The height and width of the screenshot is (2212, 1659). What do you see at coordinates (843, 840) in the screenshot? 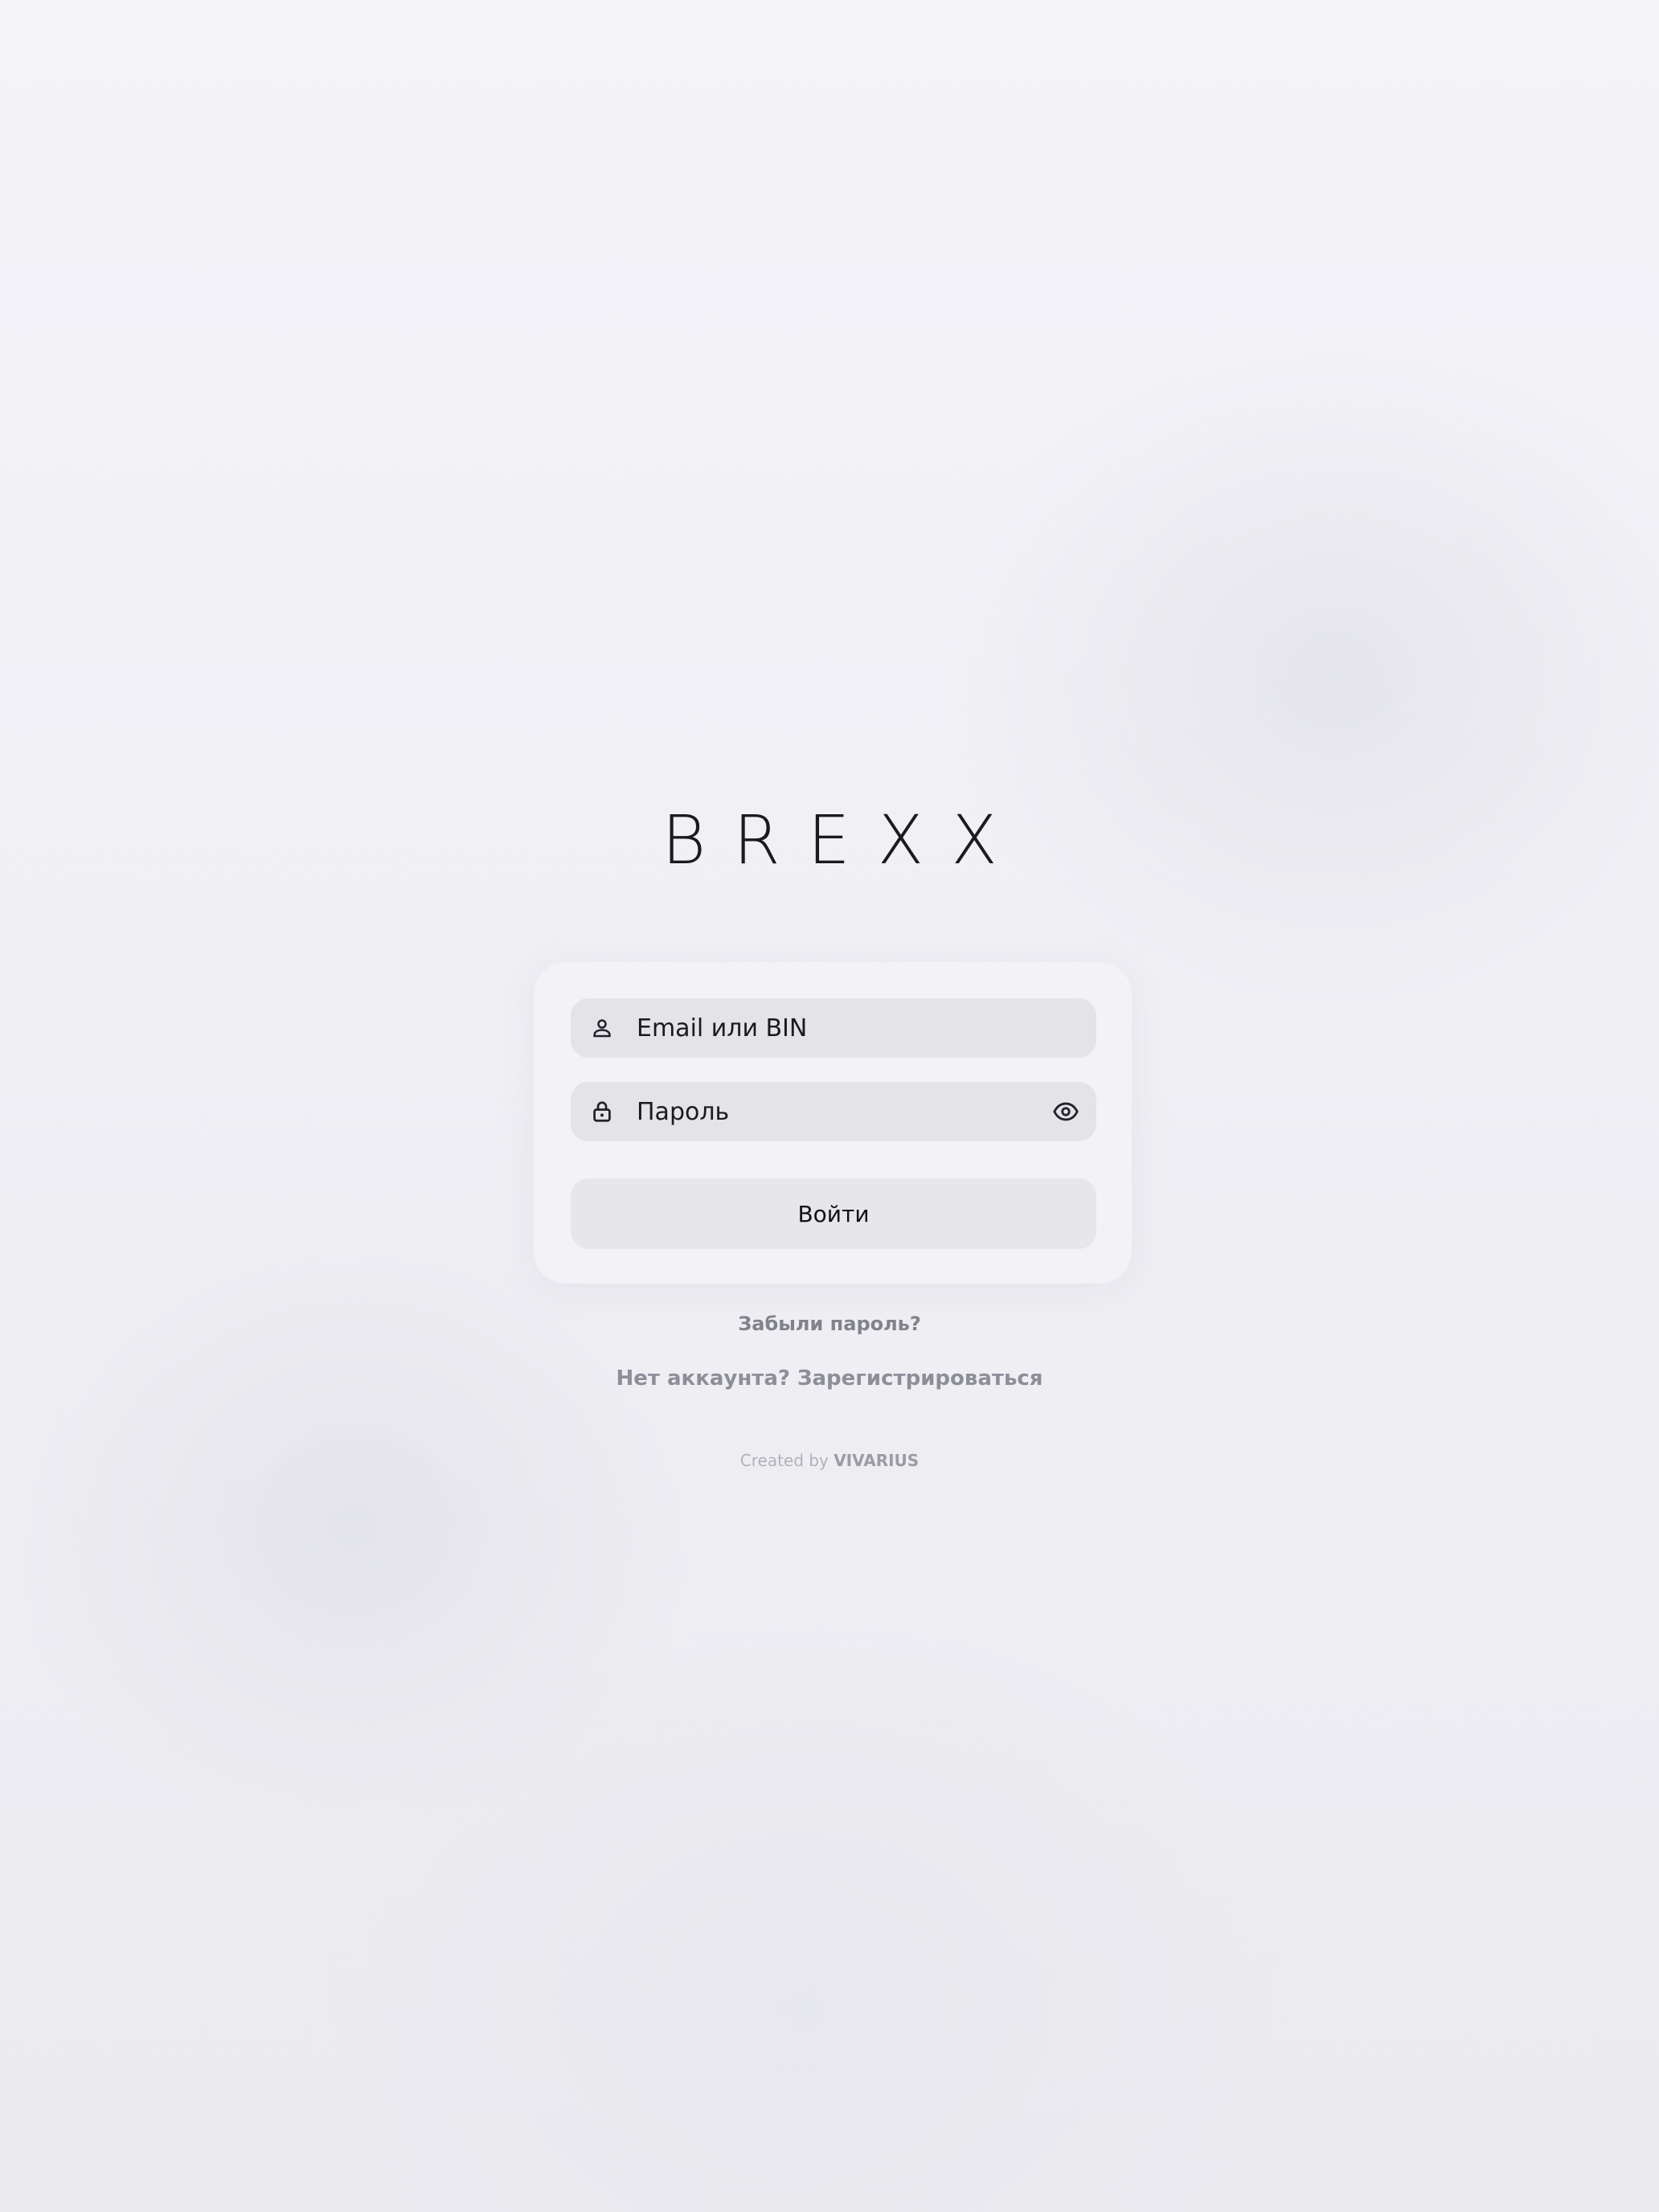
I see `brand-logo: BREXX` at bounding box center [843, 840].